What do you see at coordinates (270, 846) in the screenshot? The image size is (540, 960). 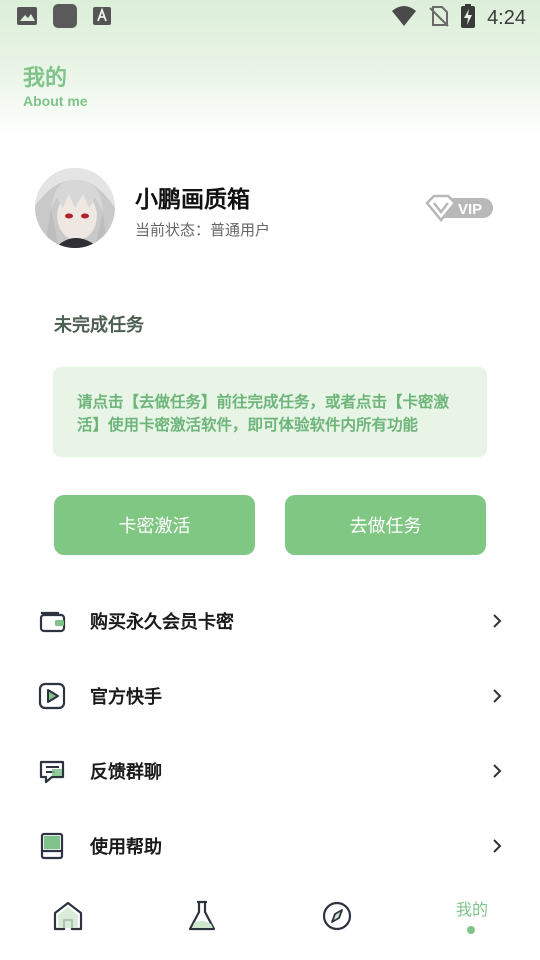 I see `menu-item-help: 使用帮助` at bounding box center [270, 846].